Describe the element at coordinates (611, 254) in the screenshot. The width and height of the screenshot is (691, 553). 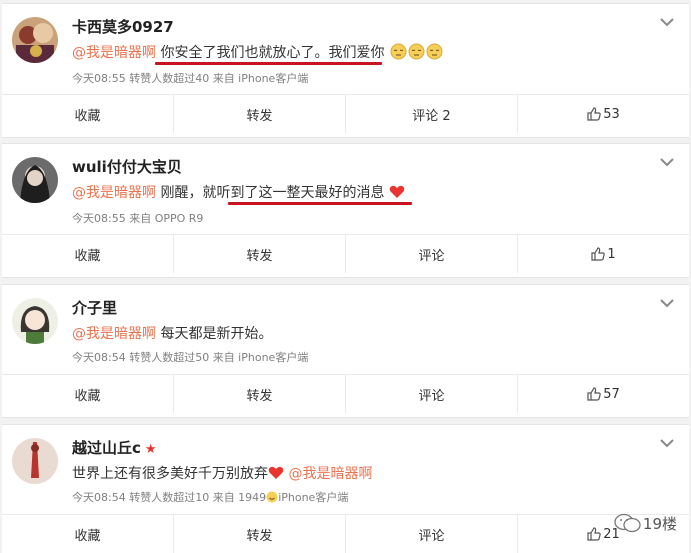
I see `like-count: 1` at that location.